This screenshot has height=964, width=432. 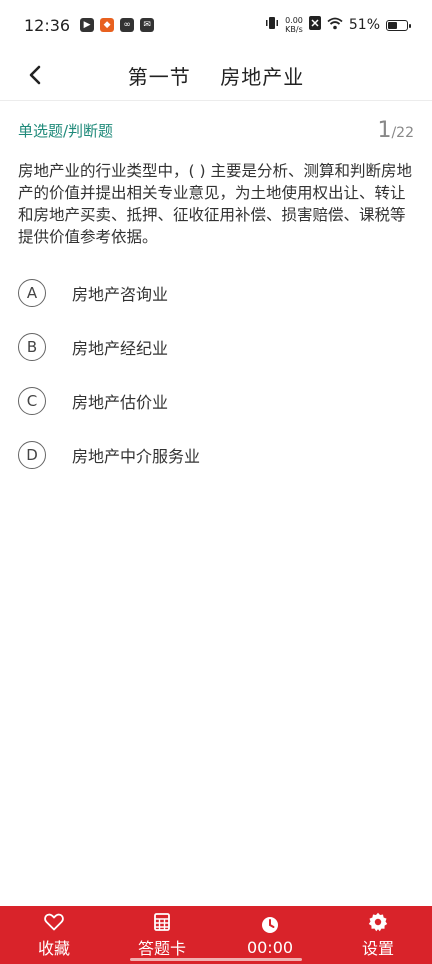 What do you see at coordinates (120, 402) in the screenshot?
I see `option-text: 房地产估价业` at bounding box center [120, 402].